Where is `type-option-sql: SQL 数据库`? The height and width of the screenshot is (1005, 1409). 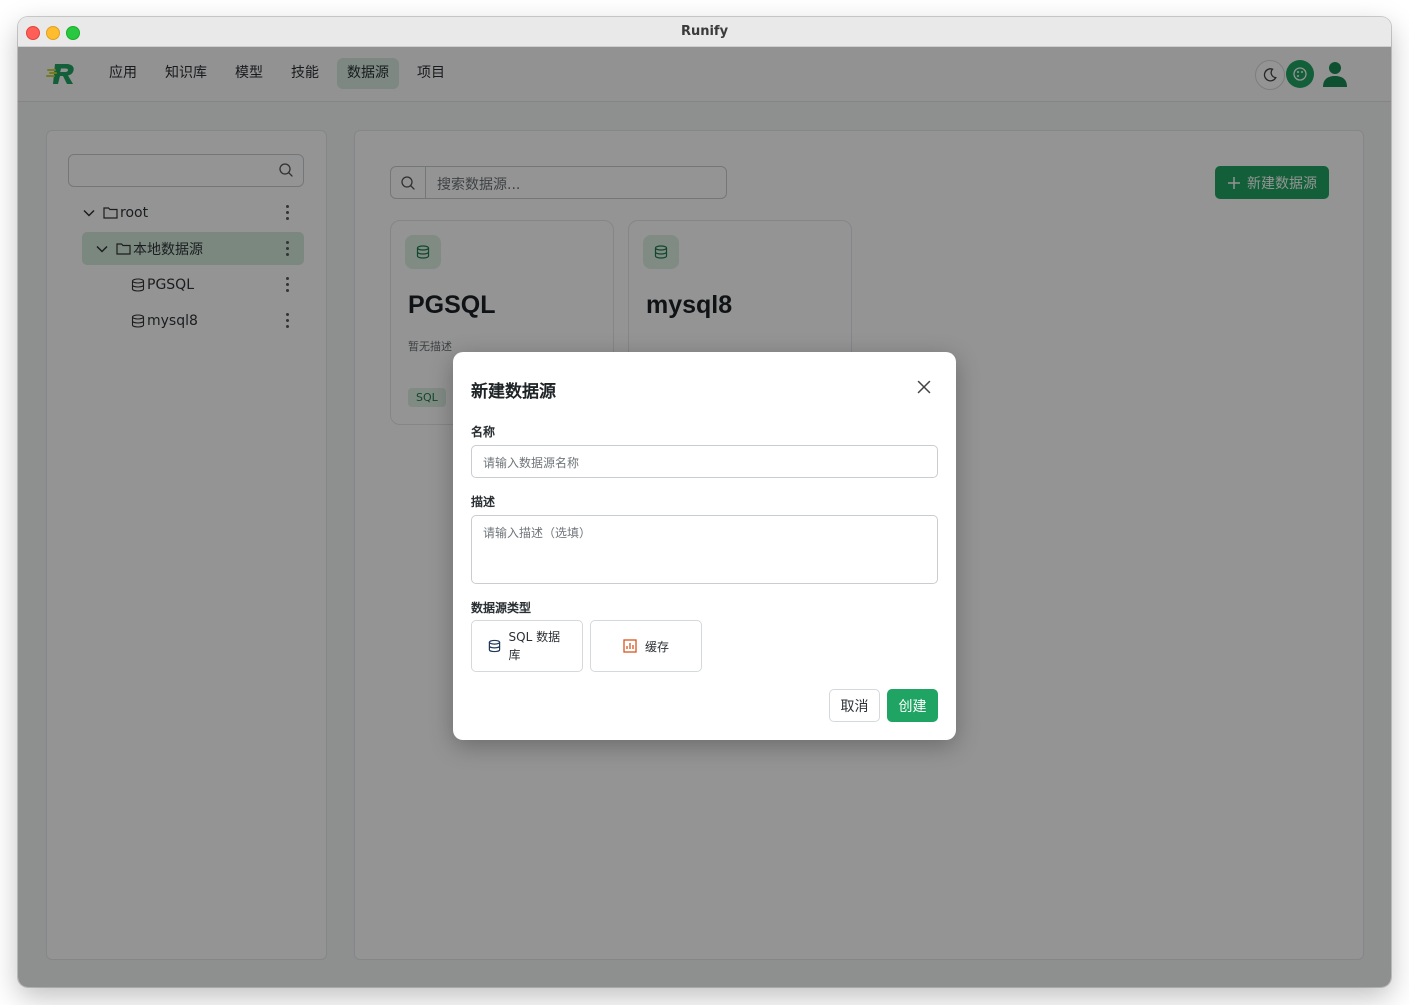
type-option-sql: SQL 数据库 is located at coordinates (527, 646).